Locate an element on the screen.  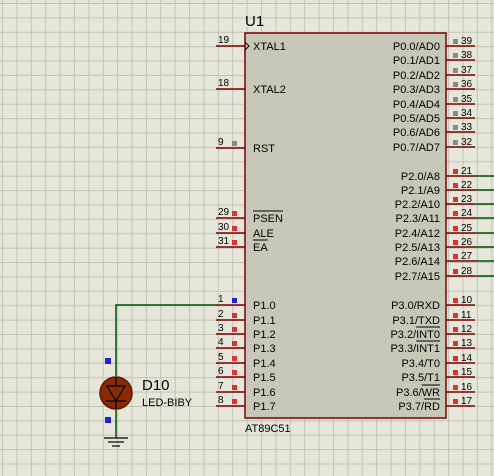
pin-number: 13 is located at coordinates (467, 343).